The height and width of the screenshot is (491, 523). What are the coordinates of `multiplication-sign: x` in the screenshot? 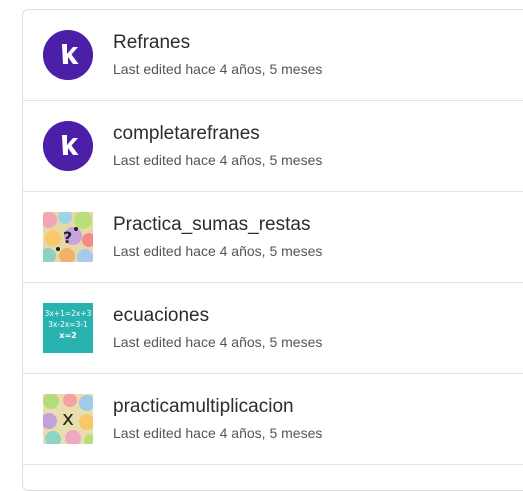 It's located at (68, 418).